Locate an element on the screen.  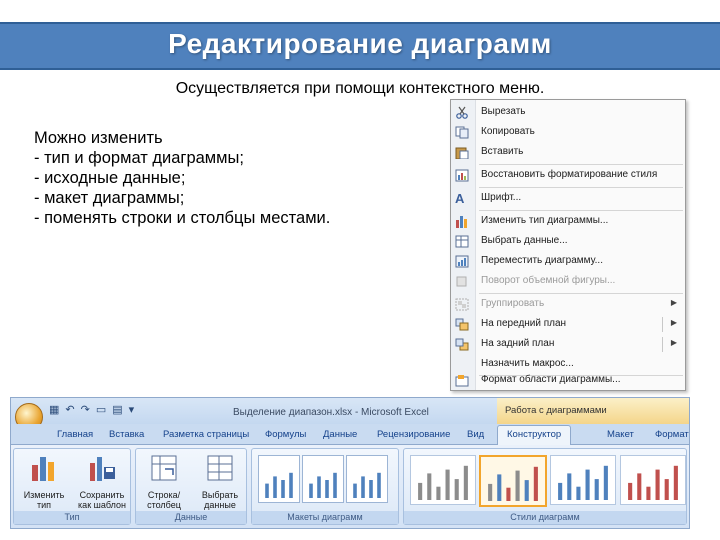
style-option-selected is located at coordinates (513, 481).